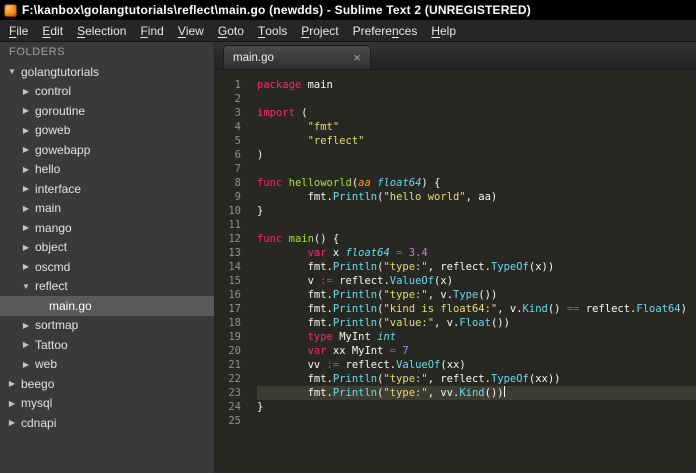 The height and width of the screenshot is (473, 696). I want to click on menu-tools: Tools, so click(272, 30).